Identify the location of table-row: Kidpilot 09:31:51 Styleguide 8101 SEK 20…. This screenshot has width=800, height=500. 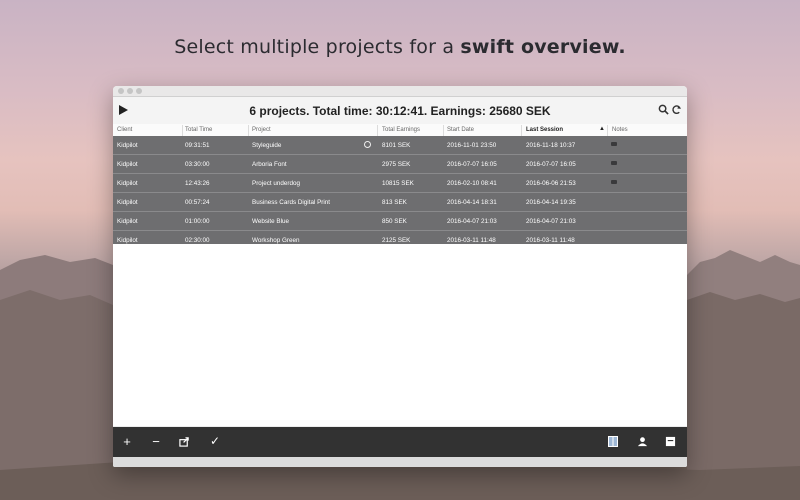
(400, 145).